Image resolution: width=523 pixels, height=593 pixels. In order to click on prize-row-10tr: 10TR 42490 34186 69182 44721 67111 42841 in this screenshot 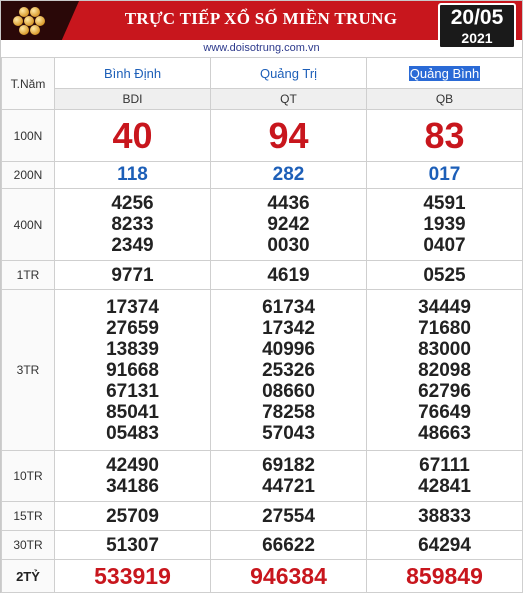, I will do `click(262, 476)`.